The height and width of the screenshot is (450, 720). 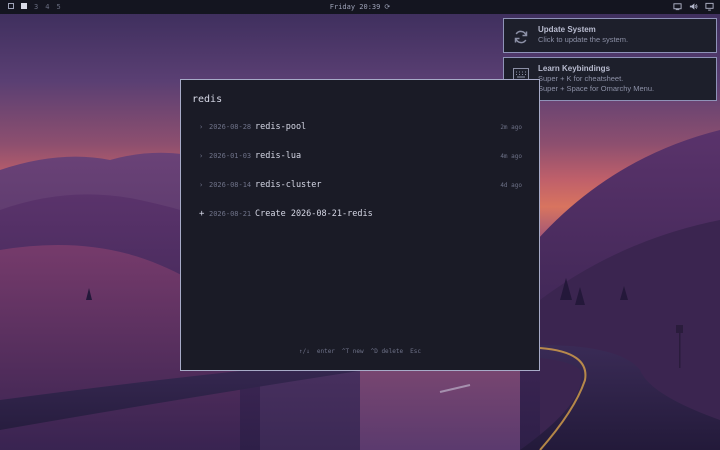 What do you see at coordinates (207, 99) in the screenshot?
I see `search-input: redis` at bounding box center [207, 99].